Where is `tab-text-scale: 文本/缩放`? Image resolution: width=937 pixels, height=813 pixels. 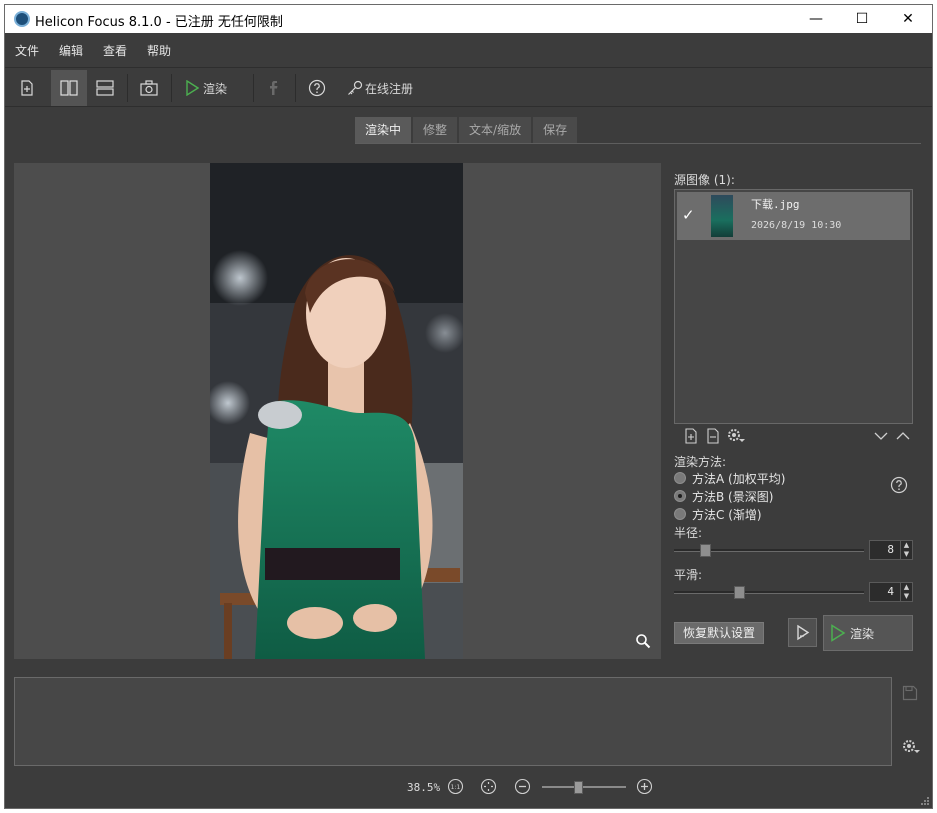 tab-text-scale: 文本/缩放 is located at coordinates (495, 130).